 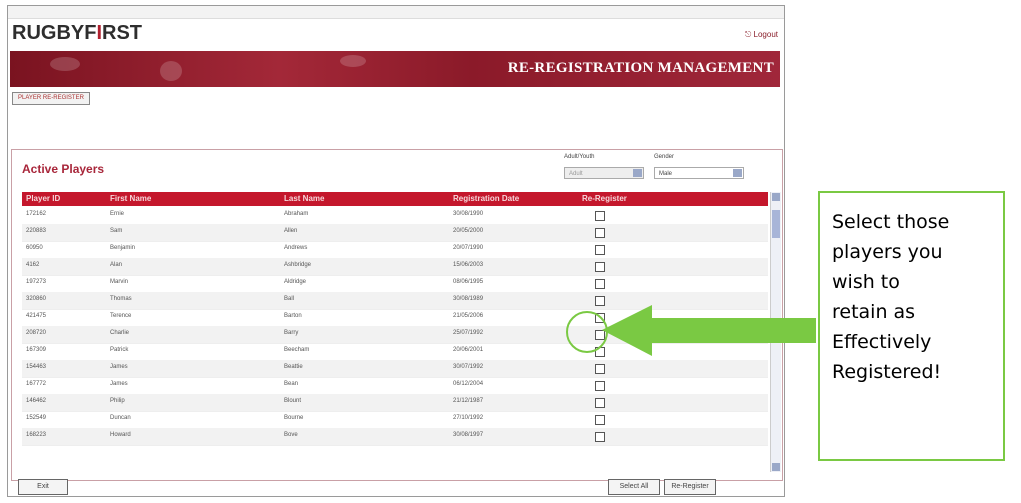 I want to click on cell-date: 06/12/2004, so click(x=468, y=384).